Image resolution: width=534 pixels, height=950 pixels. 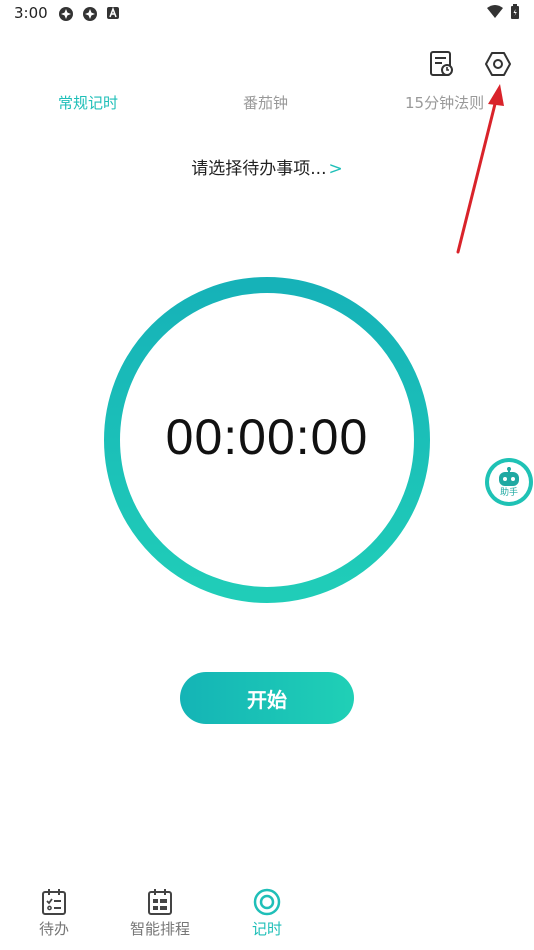 What do you see at coordinates (266, 929) in the screenshot?
I see `nav-label-timing: 记时` at bounding box center [266, 929].